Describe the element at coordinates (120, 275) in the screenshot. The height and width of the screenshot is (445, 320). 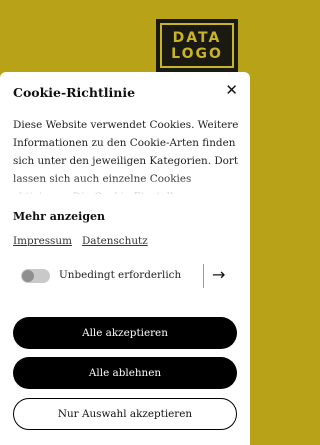
I see `category-label: Unbedingt erforderlich` at that location.